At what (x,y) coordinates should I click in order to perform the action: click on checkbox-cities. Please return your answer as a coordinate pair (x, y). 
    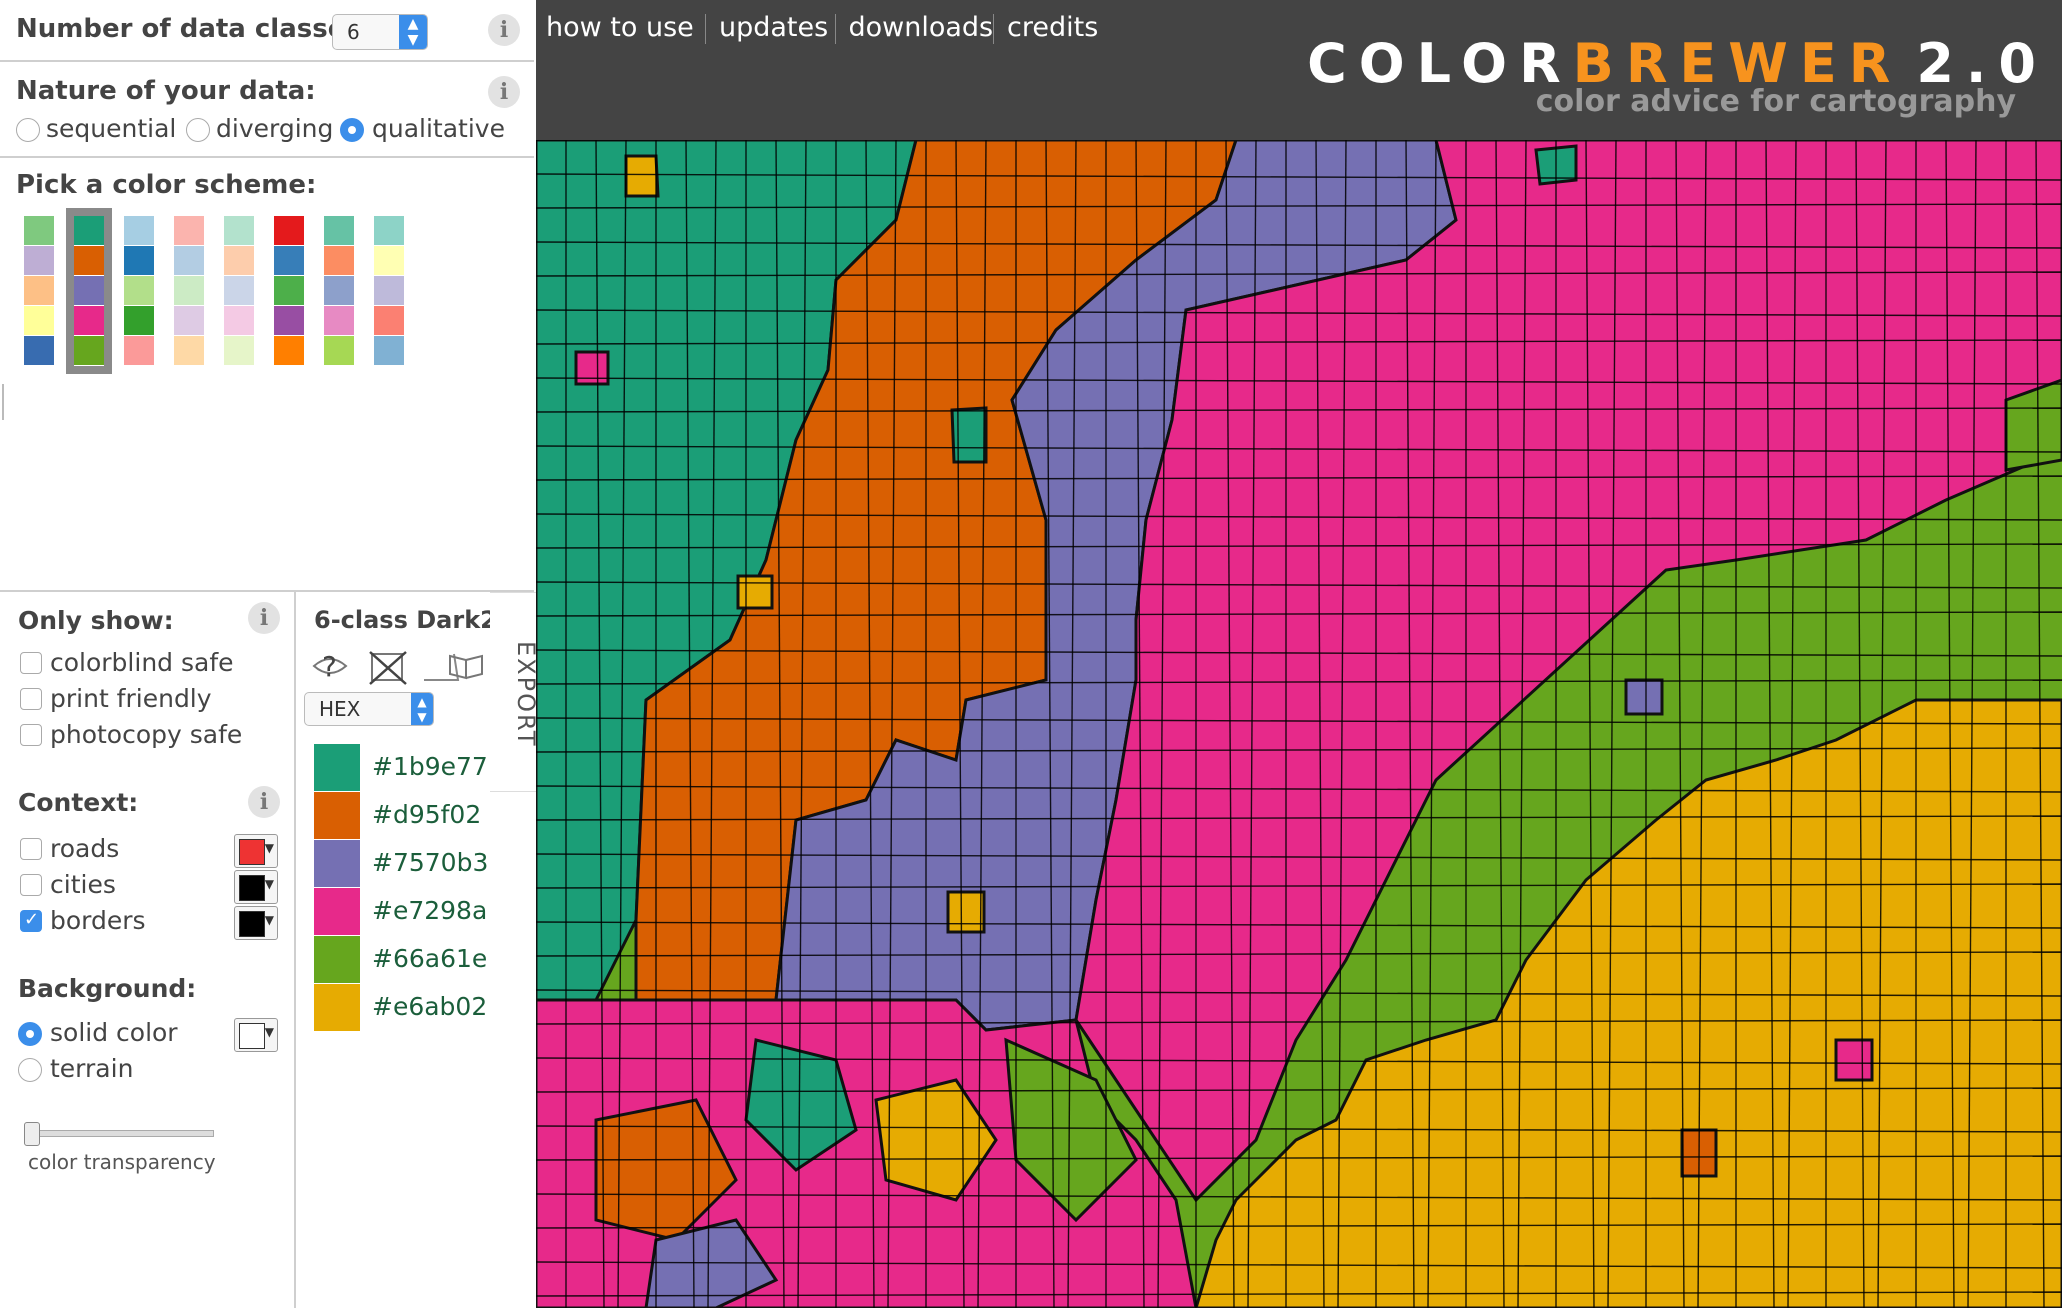
    Looking at the image, I should click on (31, 885).